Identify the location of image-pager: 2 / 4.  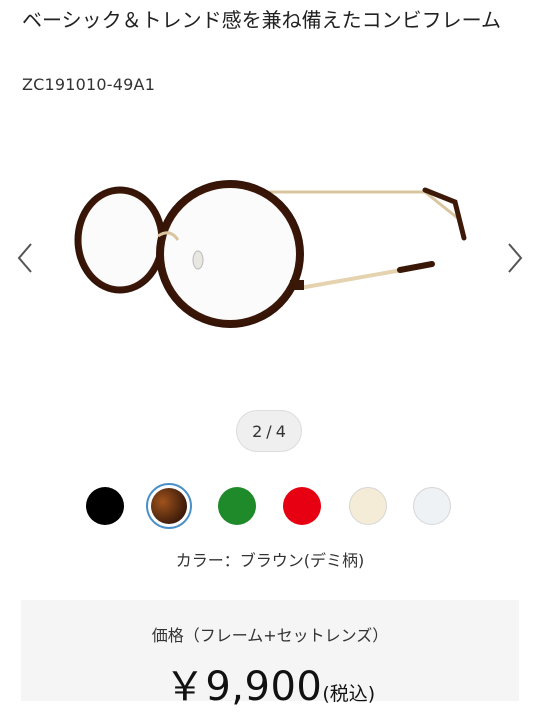
(269, 431).